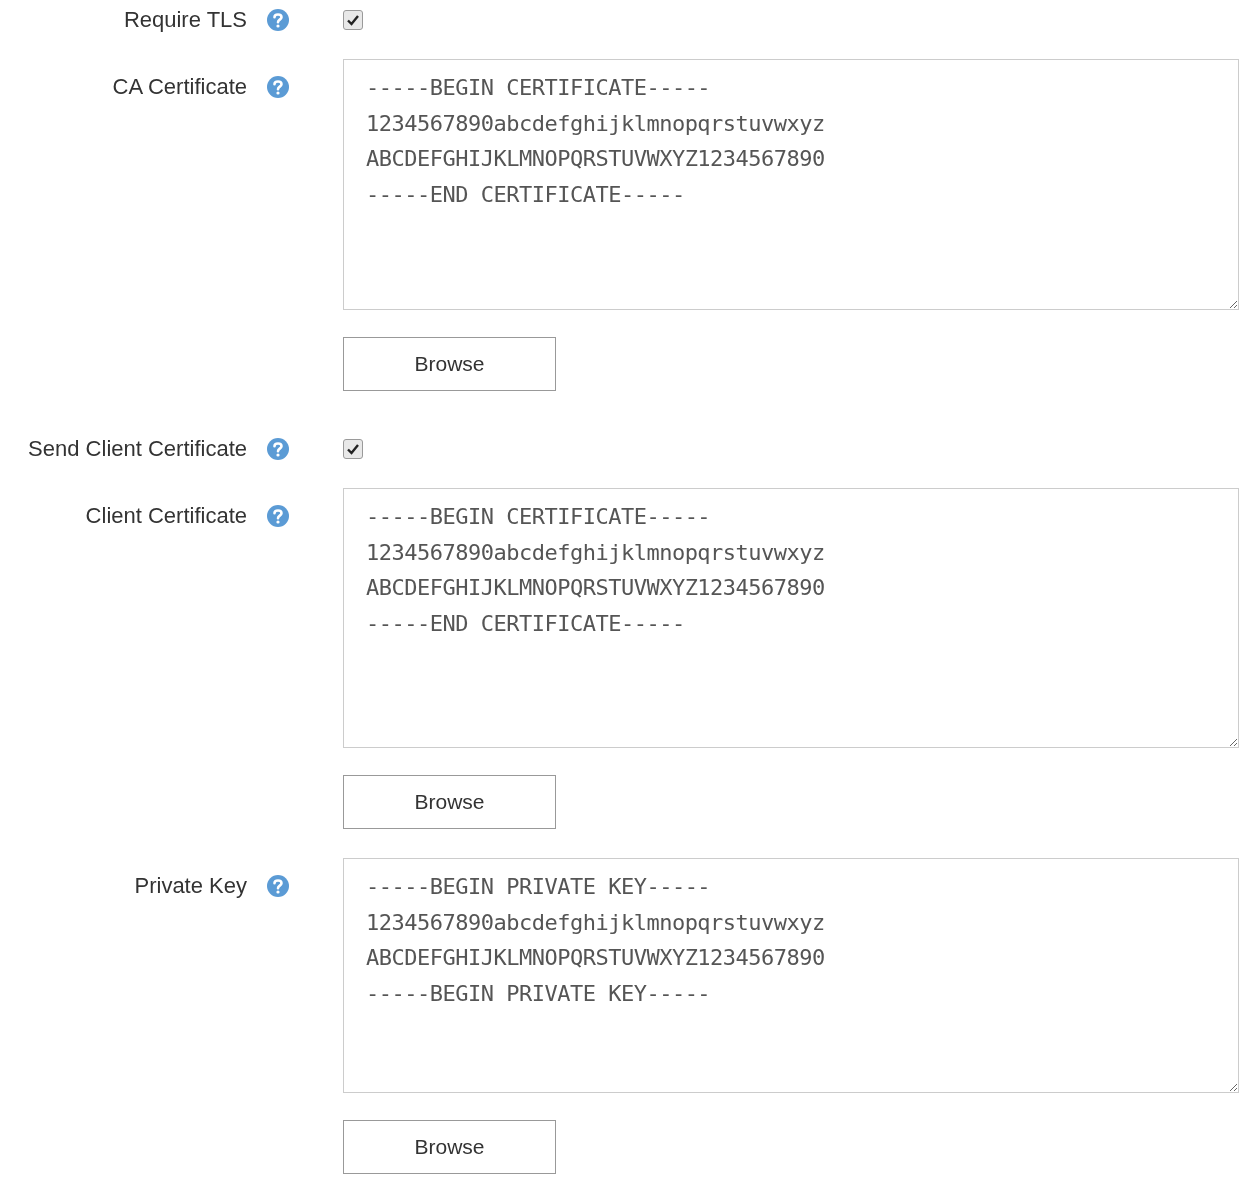 This screenshot has width=1242, height=1181. Describe the element at coordinates (179, 87) in the screenshot. I see `field-label: CA Certificate` at that location.